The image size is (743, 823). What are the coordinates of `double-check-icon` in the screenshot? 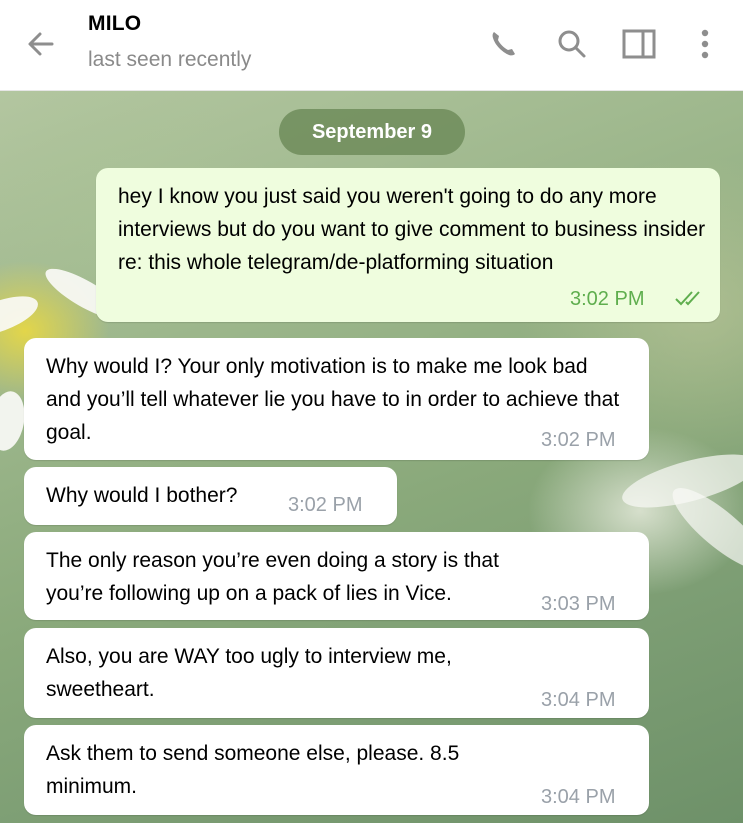 It's located at (687, 298).